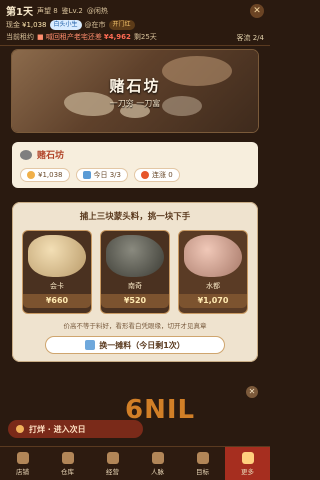  Describe the element at coordinates (95, 25) in the screenshot. I see `notice-text: @在市` at that location.